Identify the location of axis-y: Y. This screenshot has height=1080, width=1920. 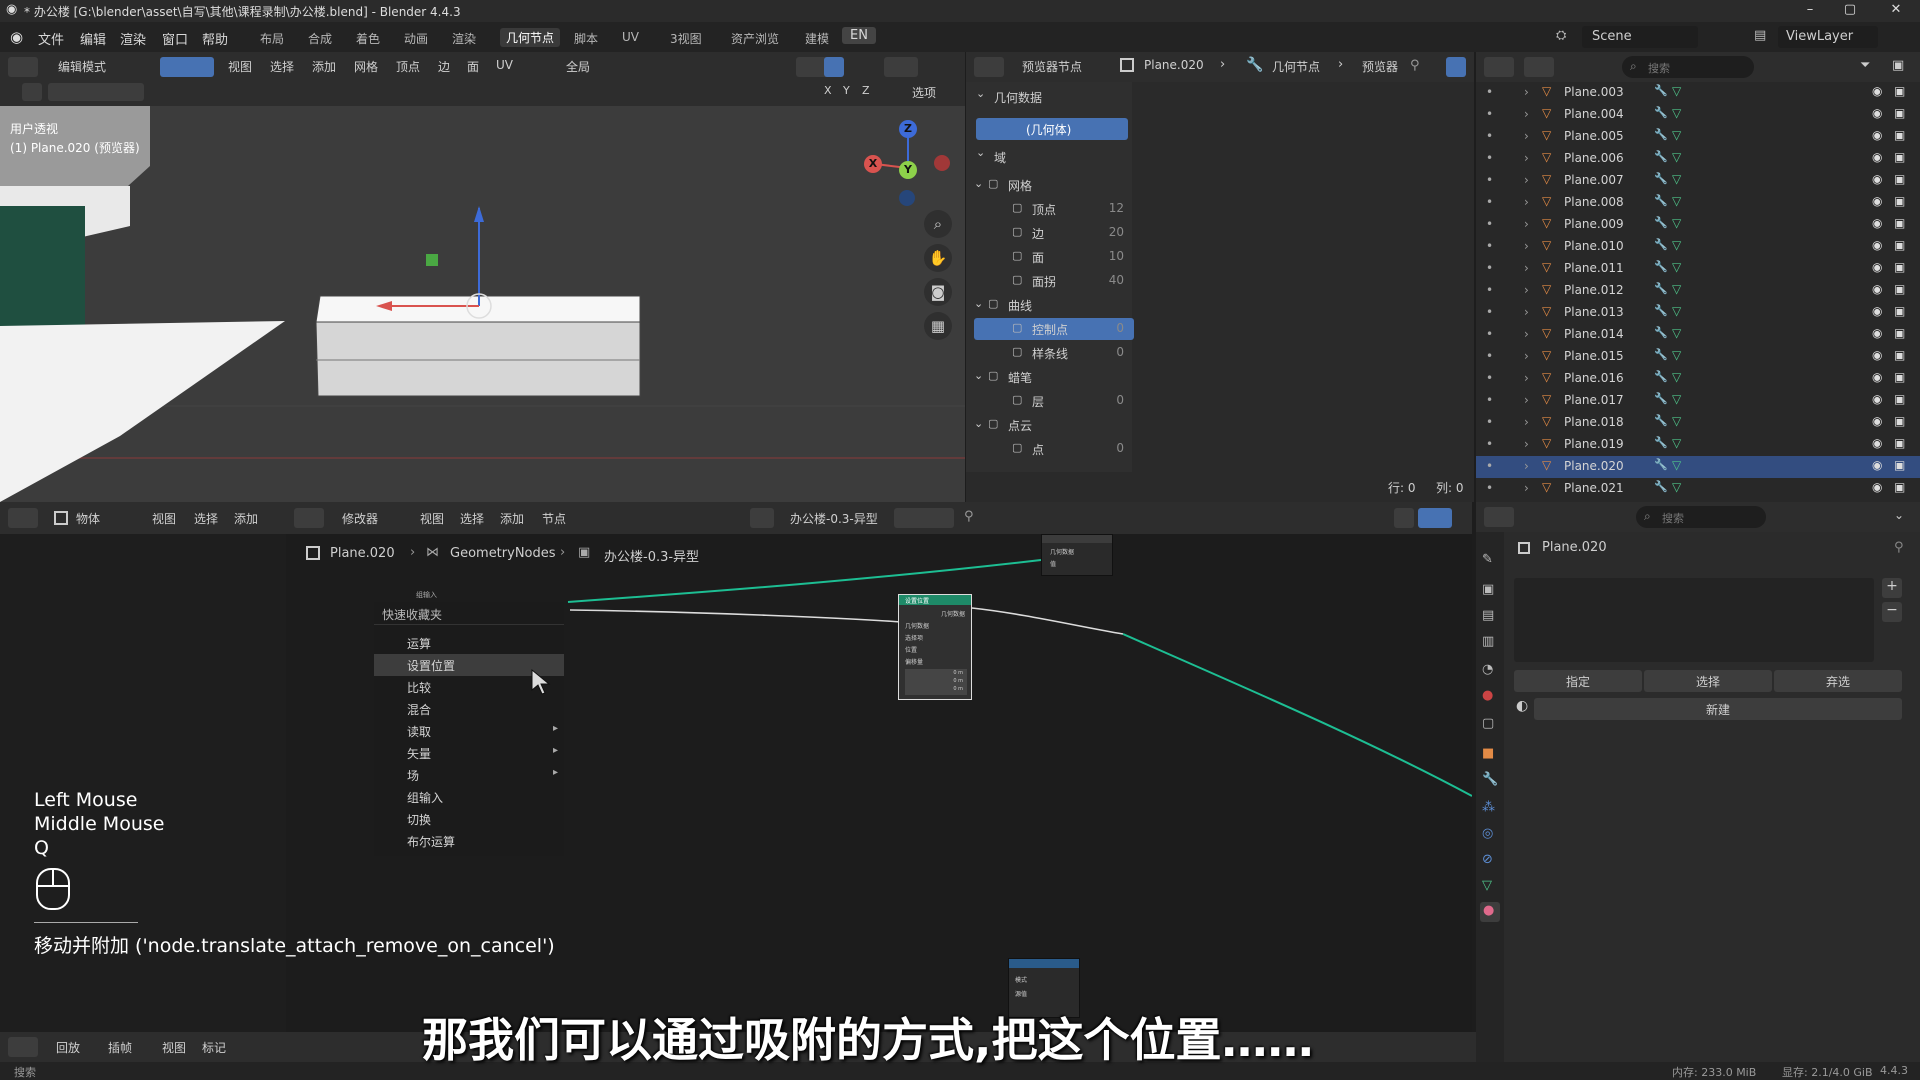
(846, 90).